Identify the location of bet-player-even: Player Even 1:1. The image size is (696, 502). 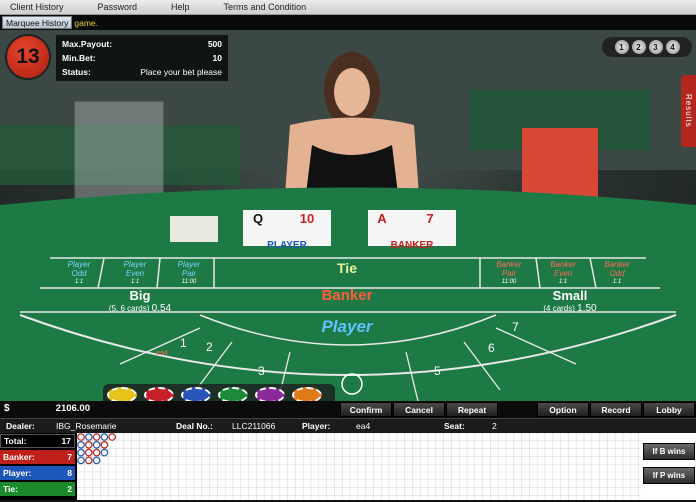
(135, 273).